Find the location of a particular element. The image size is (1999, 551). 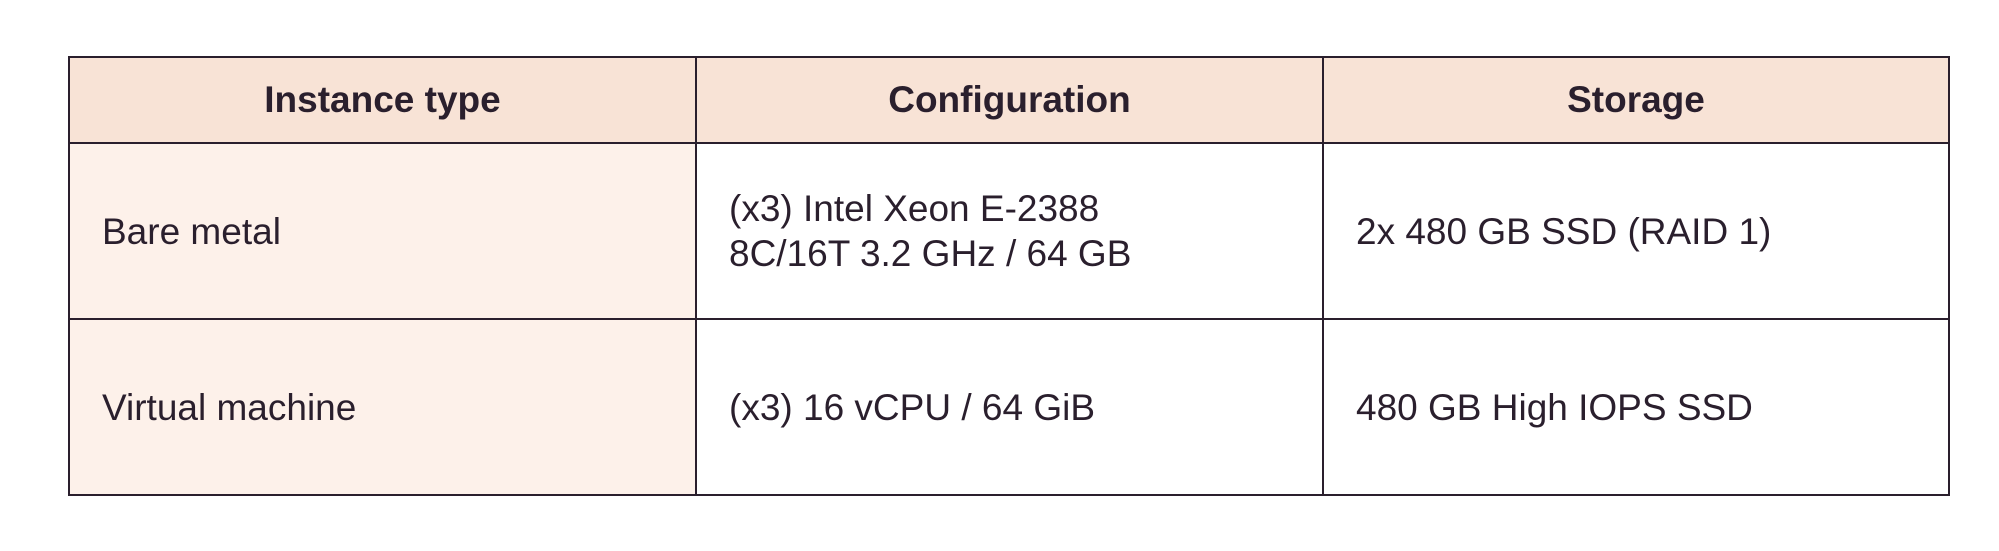

instance-type-cell: Bare metal is located at coordinates (382, 231).